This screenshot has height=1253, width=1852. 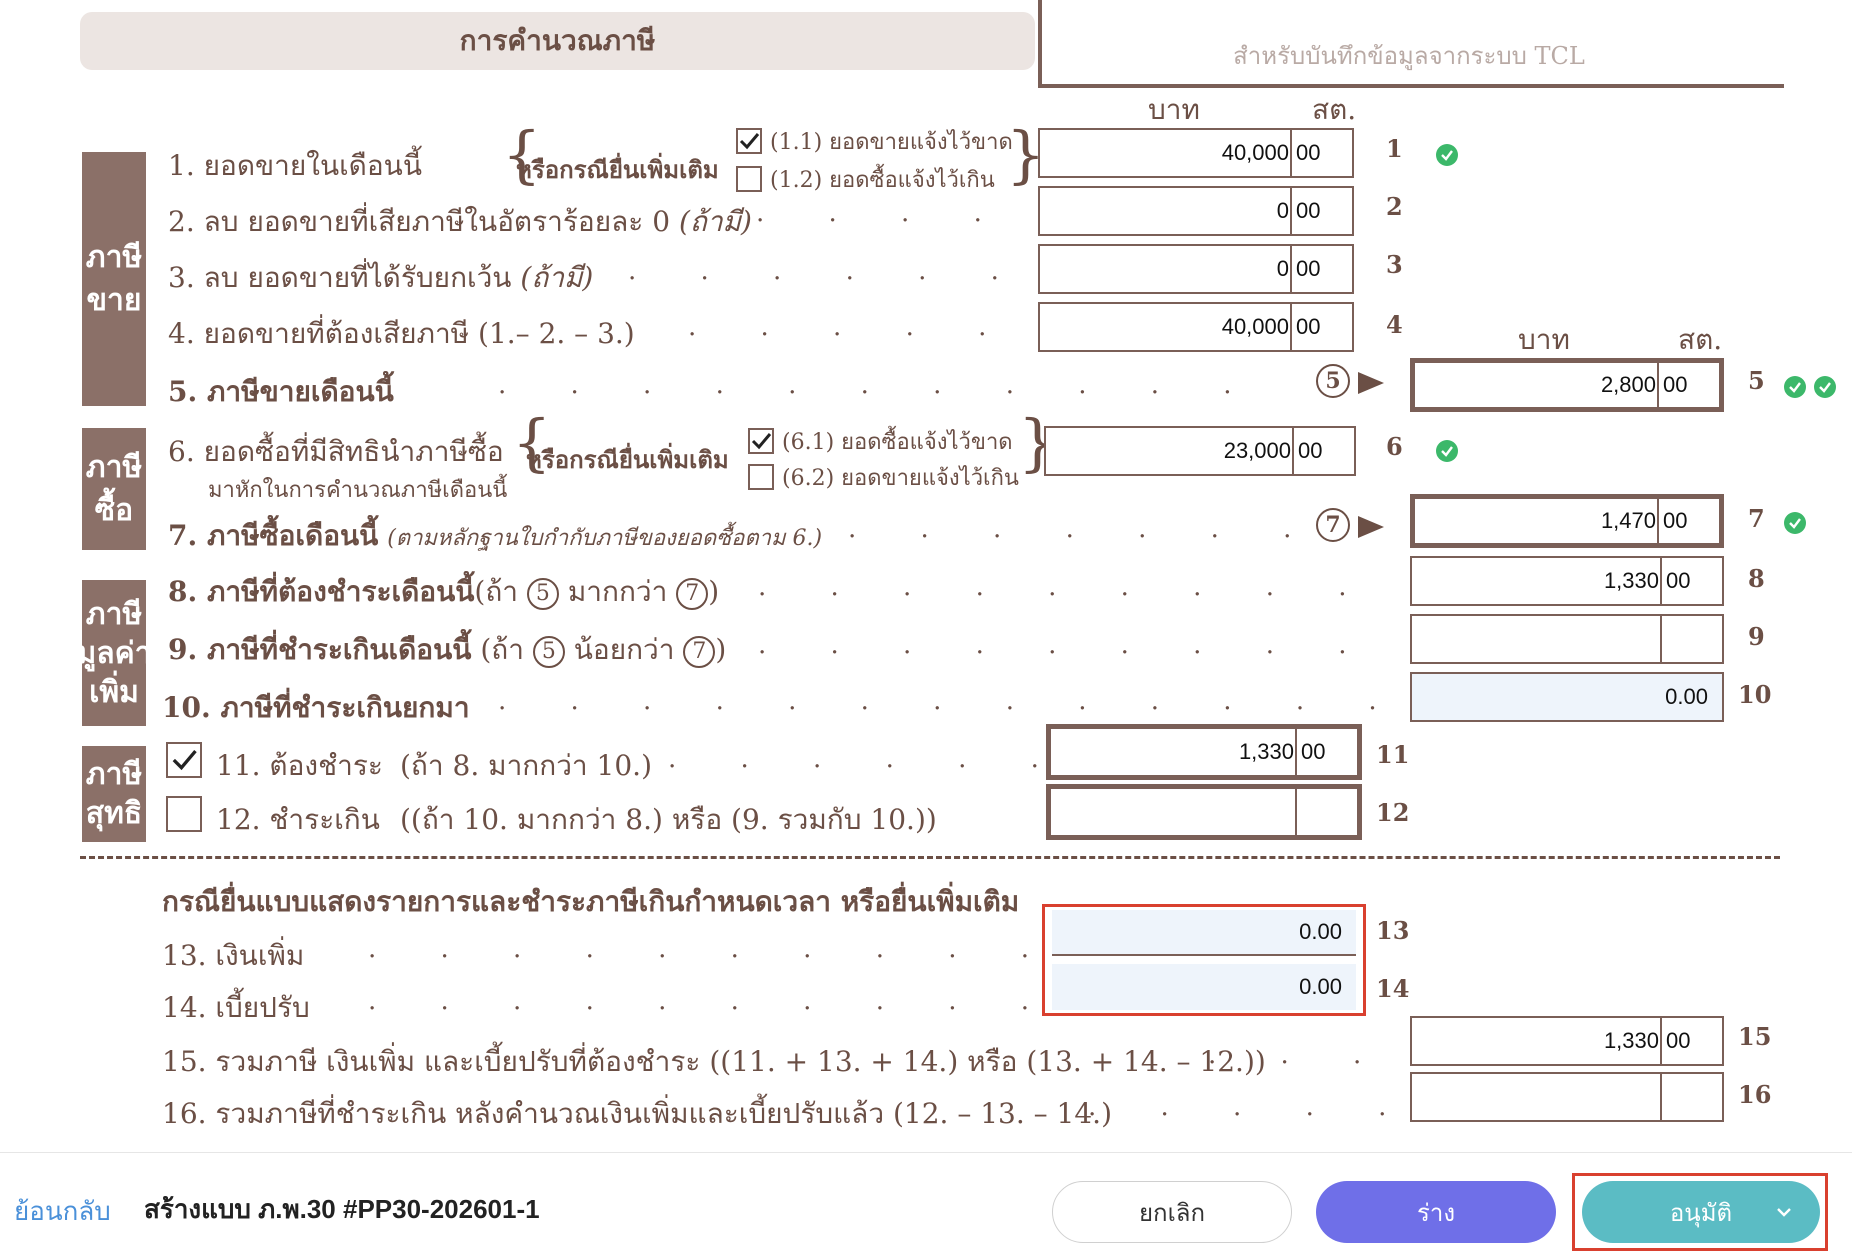 What do you see at coordinates (114, 467) in the screenshot?
I see `section-purchase-line1: ภาษี` at bounding box center [114, 467].